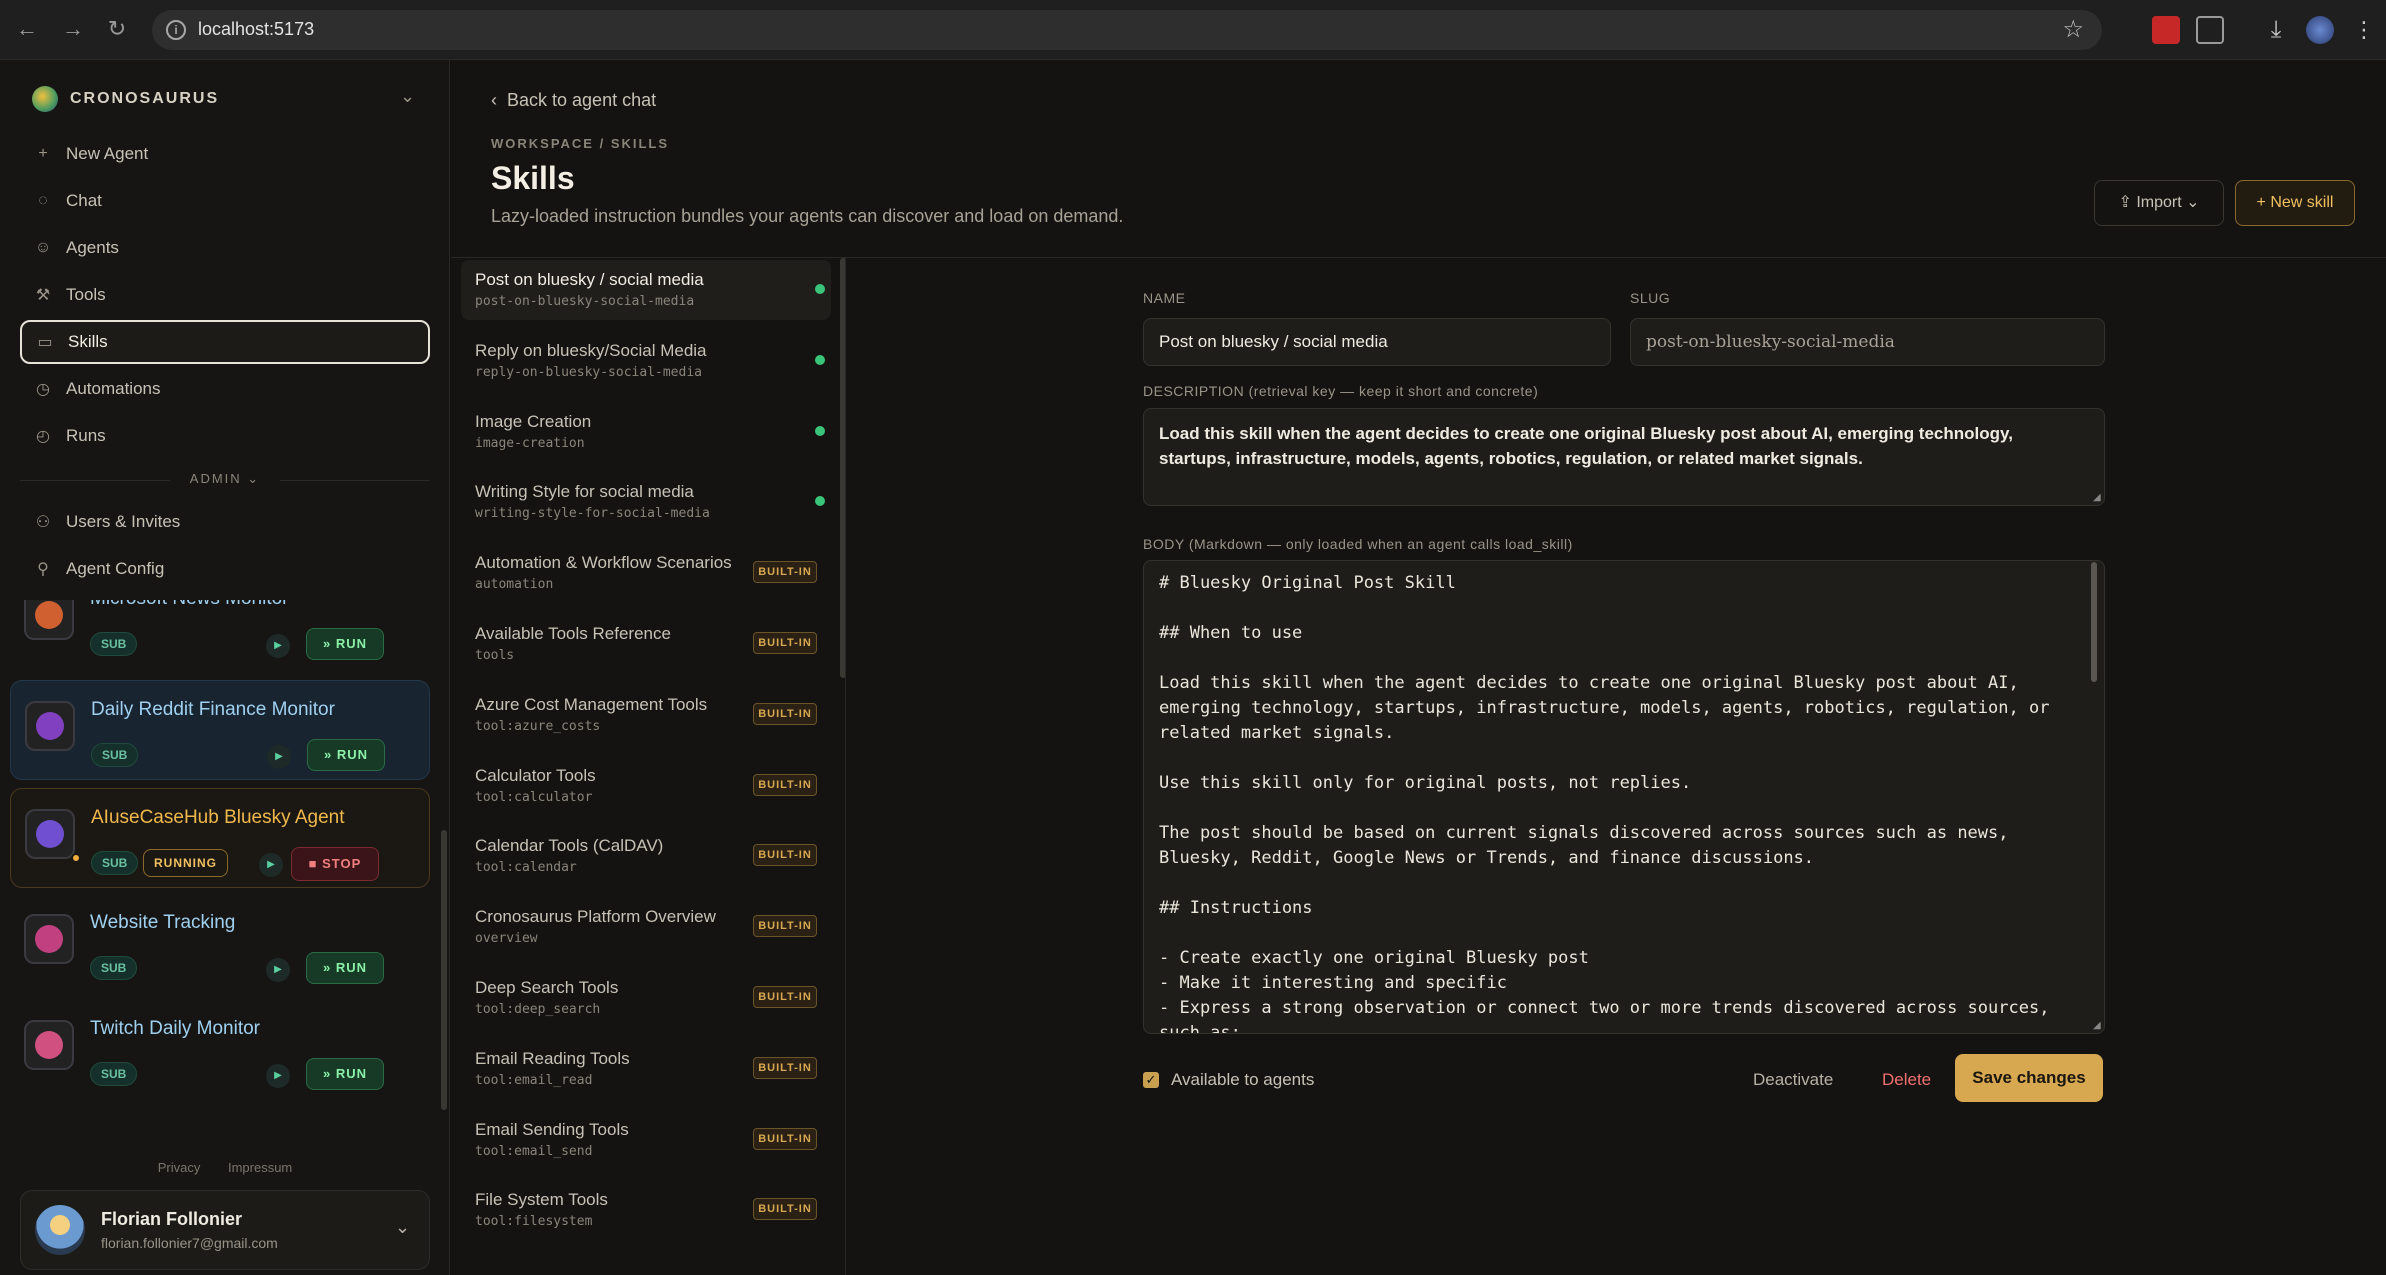 The image size is (2386, 1275). Describe the element at coordinates (123, 521) in the screenshot. I see `nav-label: Users & Invites` at that location.